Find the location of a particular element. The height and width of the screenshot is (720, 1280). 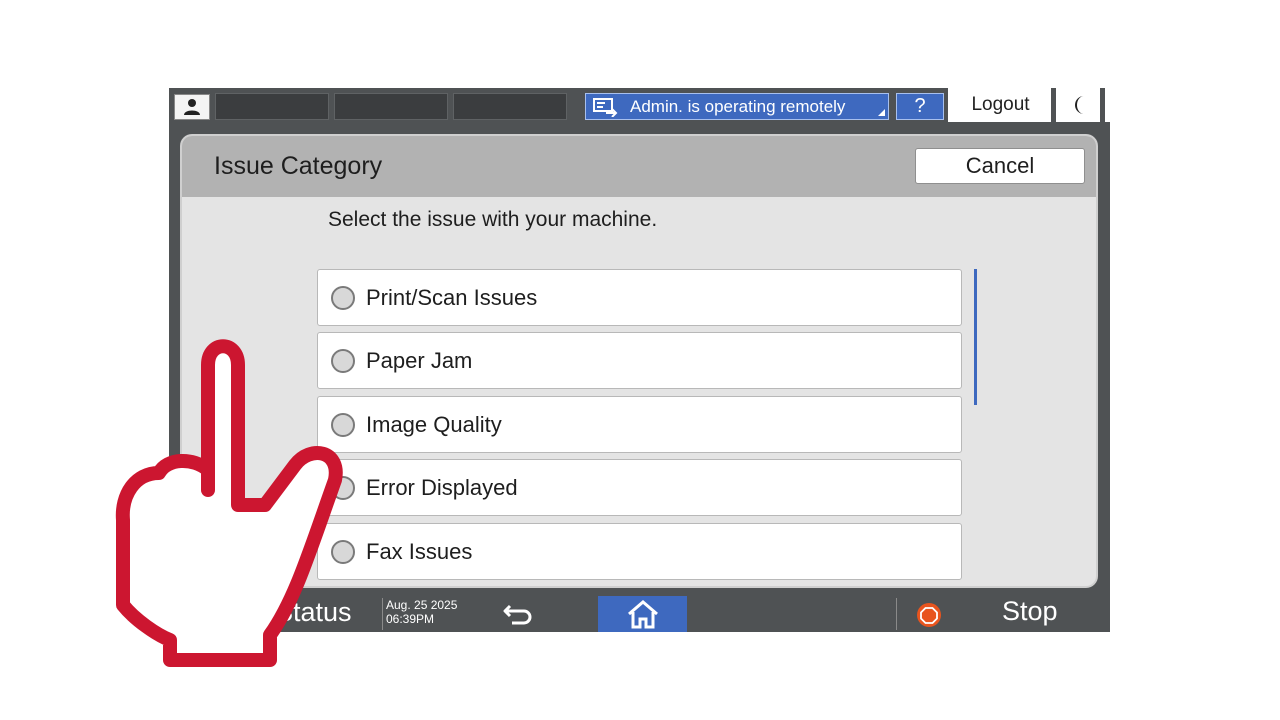

date-time-display: Aug. 25 2025 06:39PM is located at coordinates (421, 614).